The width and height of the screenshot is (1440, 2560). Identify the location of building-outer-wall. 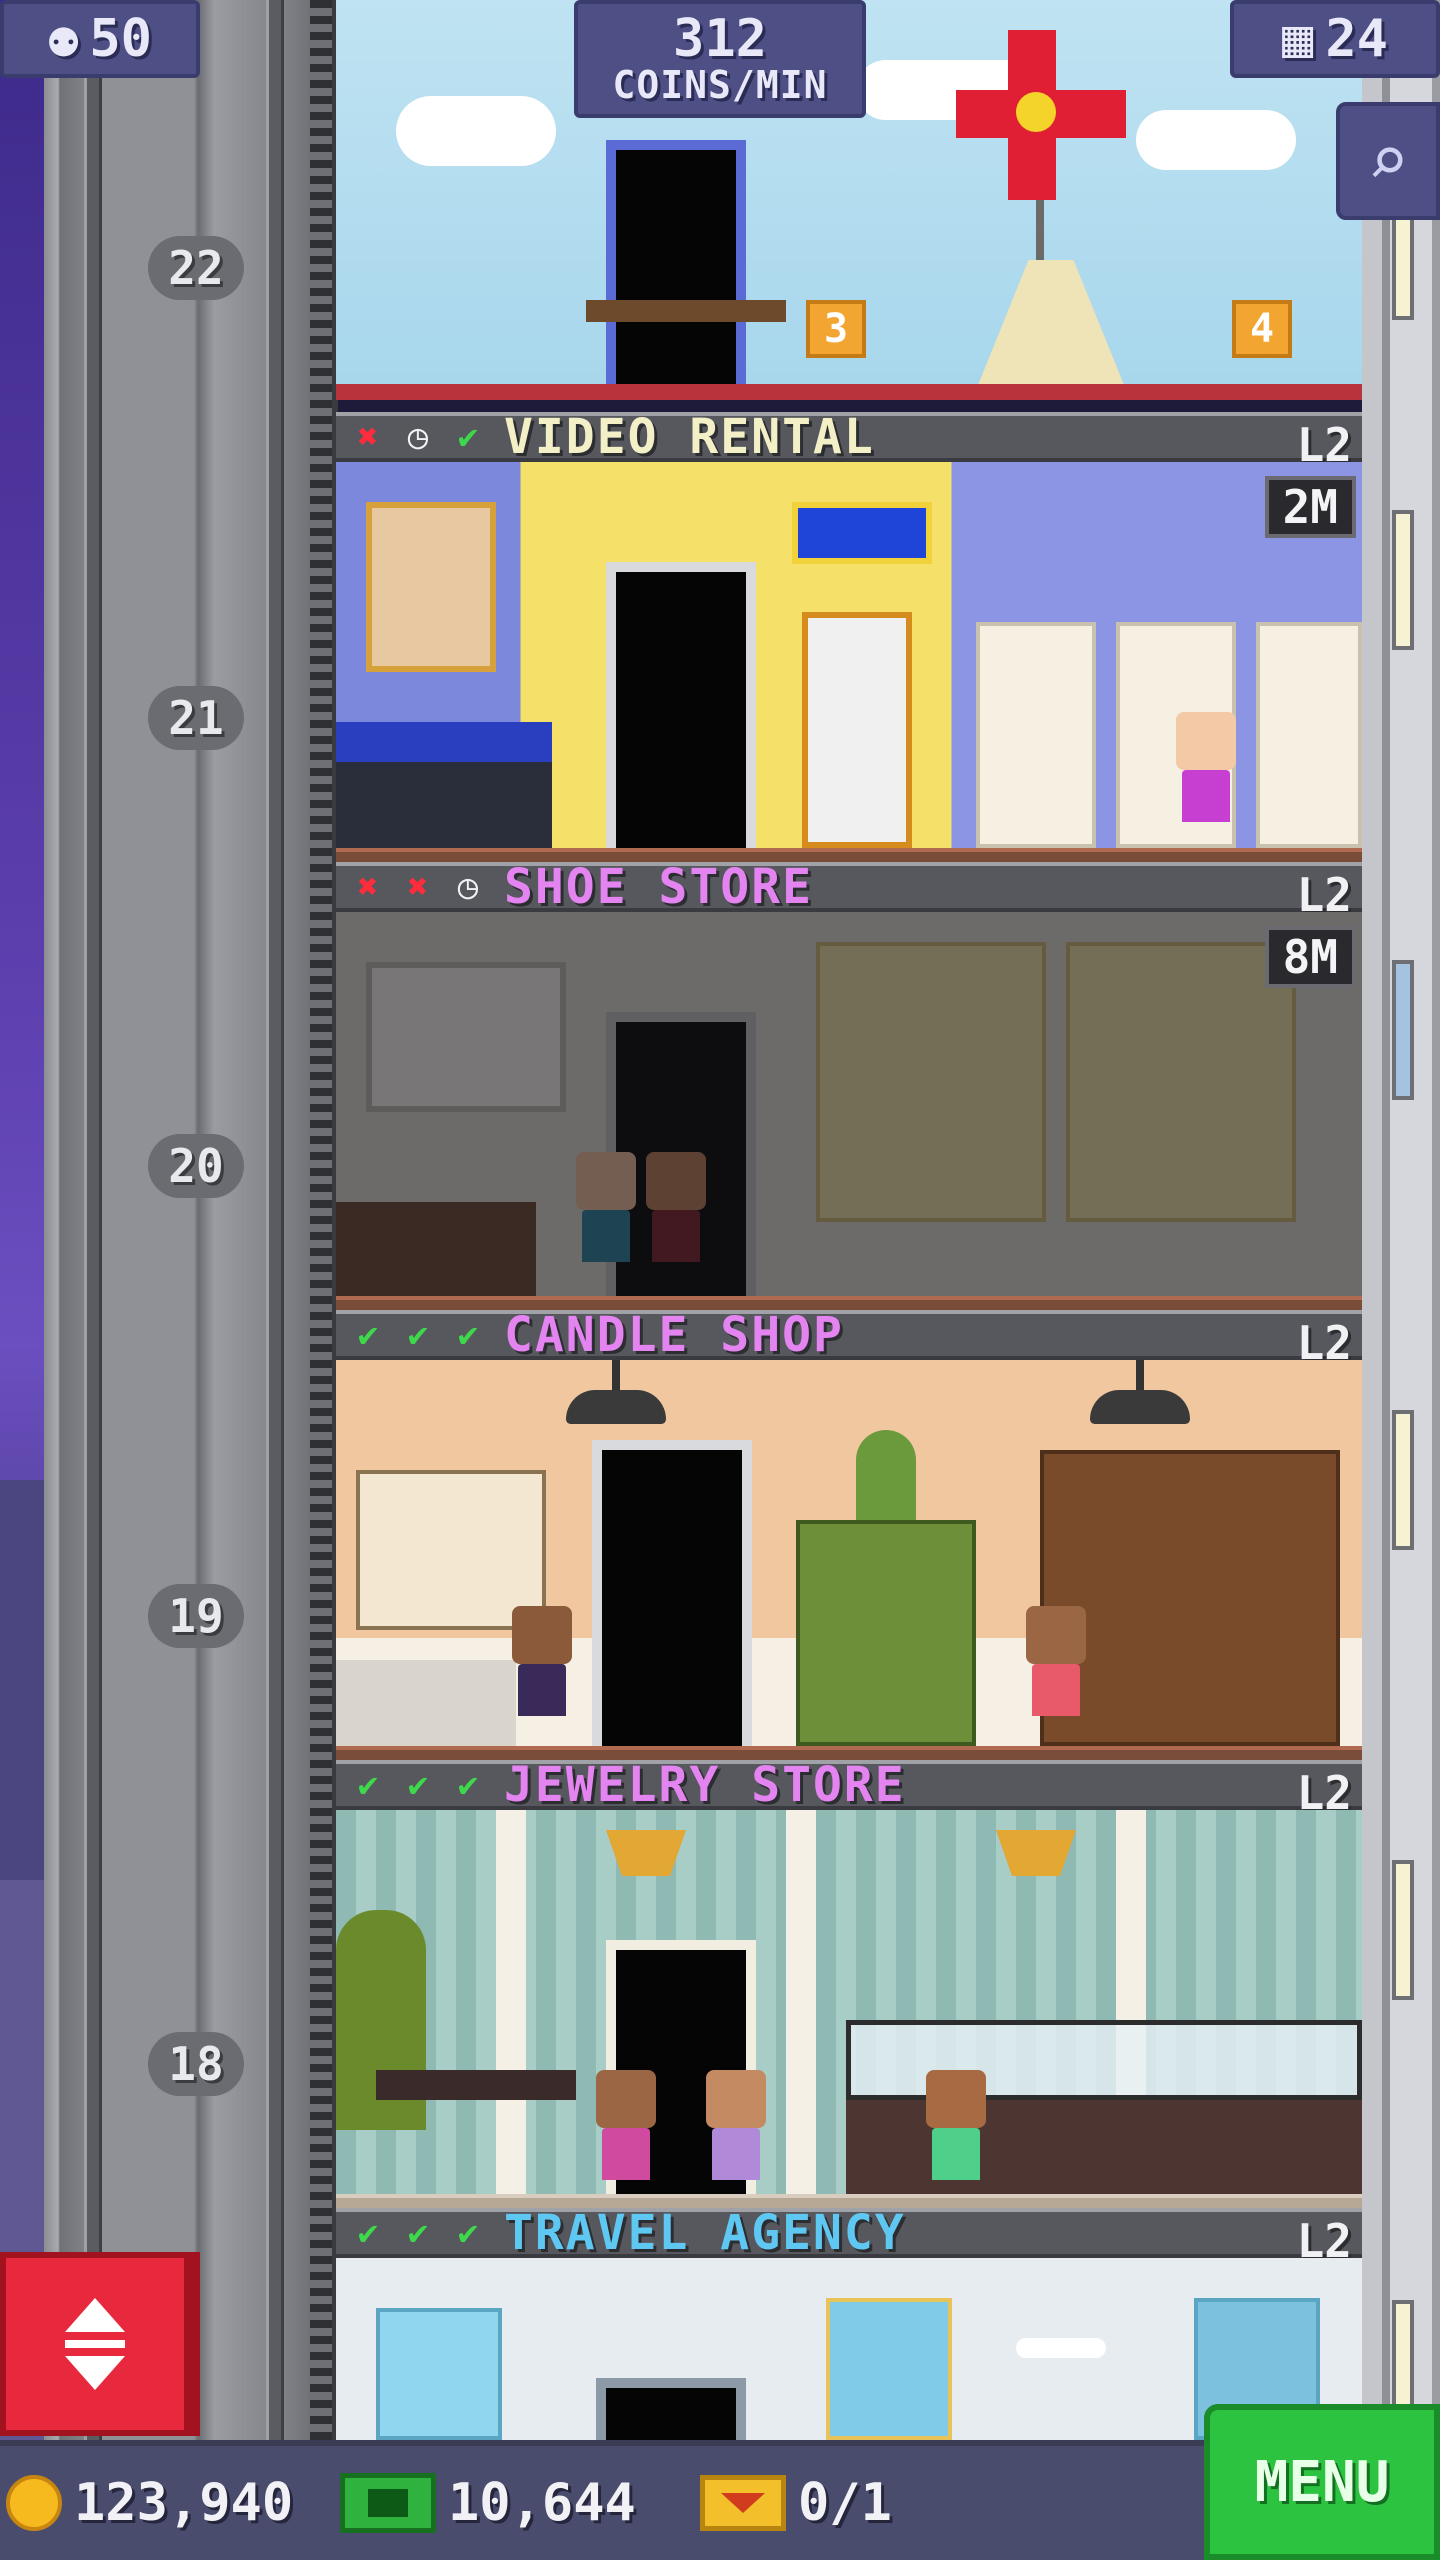
(1401, 1220).